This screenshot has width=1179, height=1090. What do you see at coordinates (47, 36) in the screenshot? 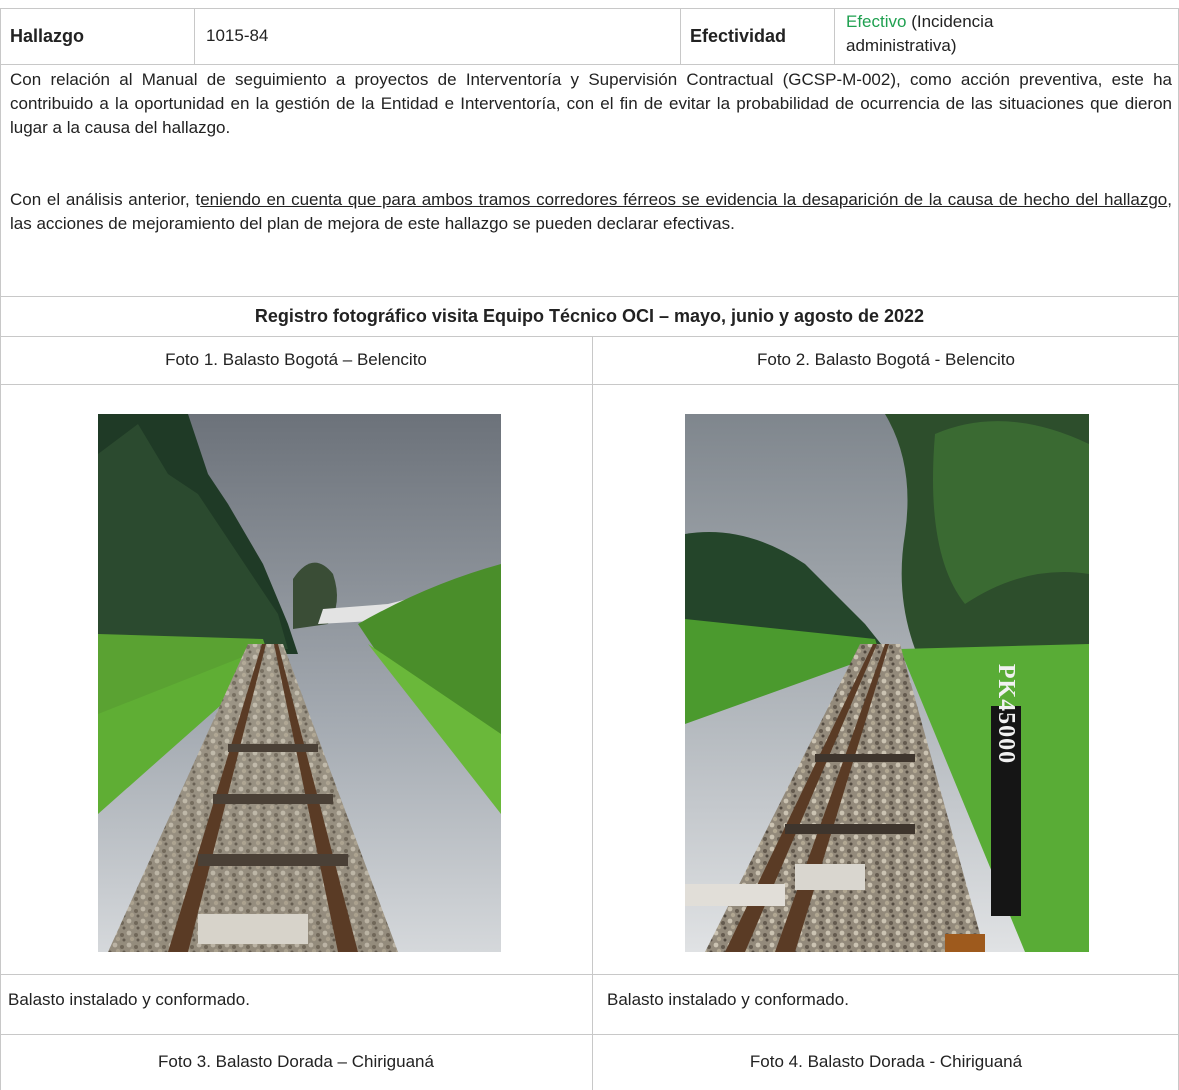
I see `hallazgo-label: Hallazgo` at bounding box center [47, 36].